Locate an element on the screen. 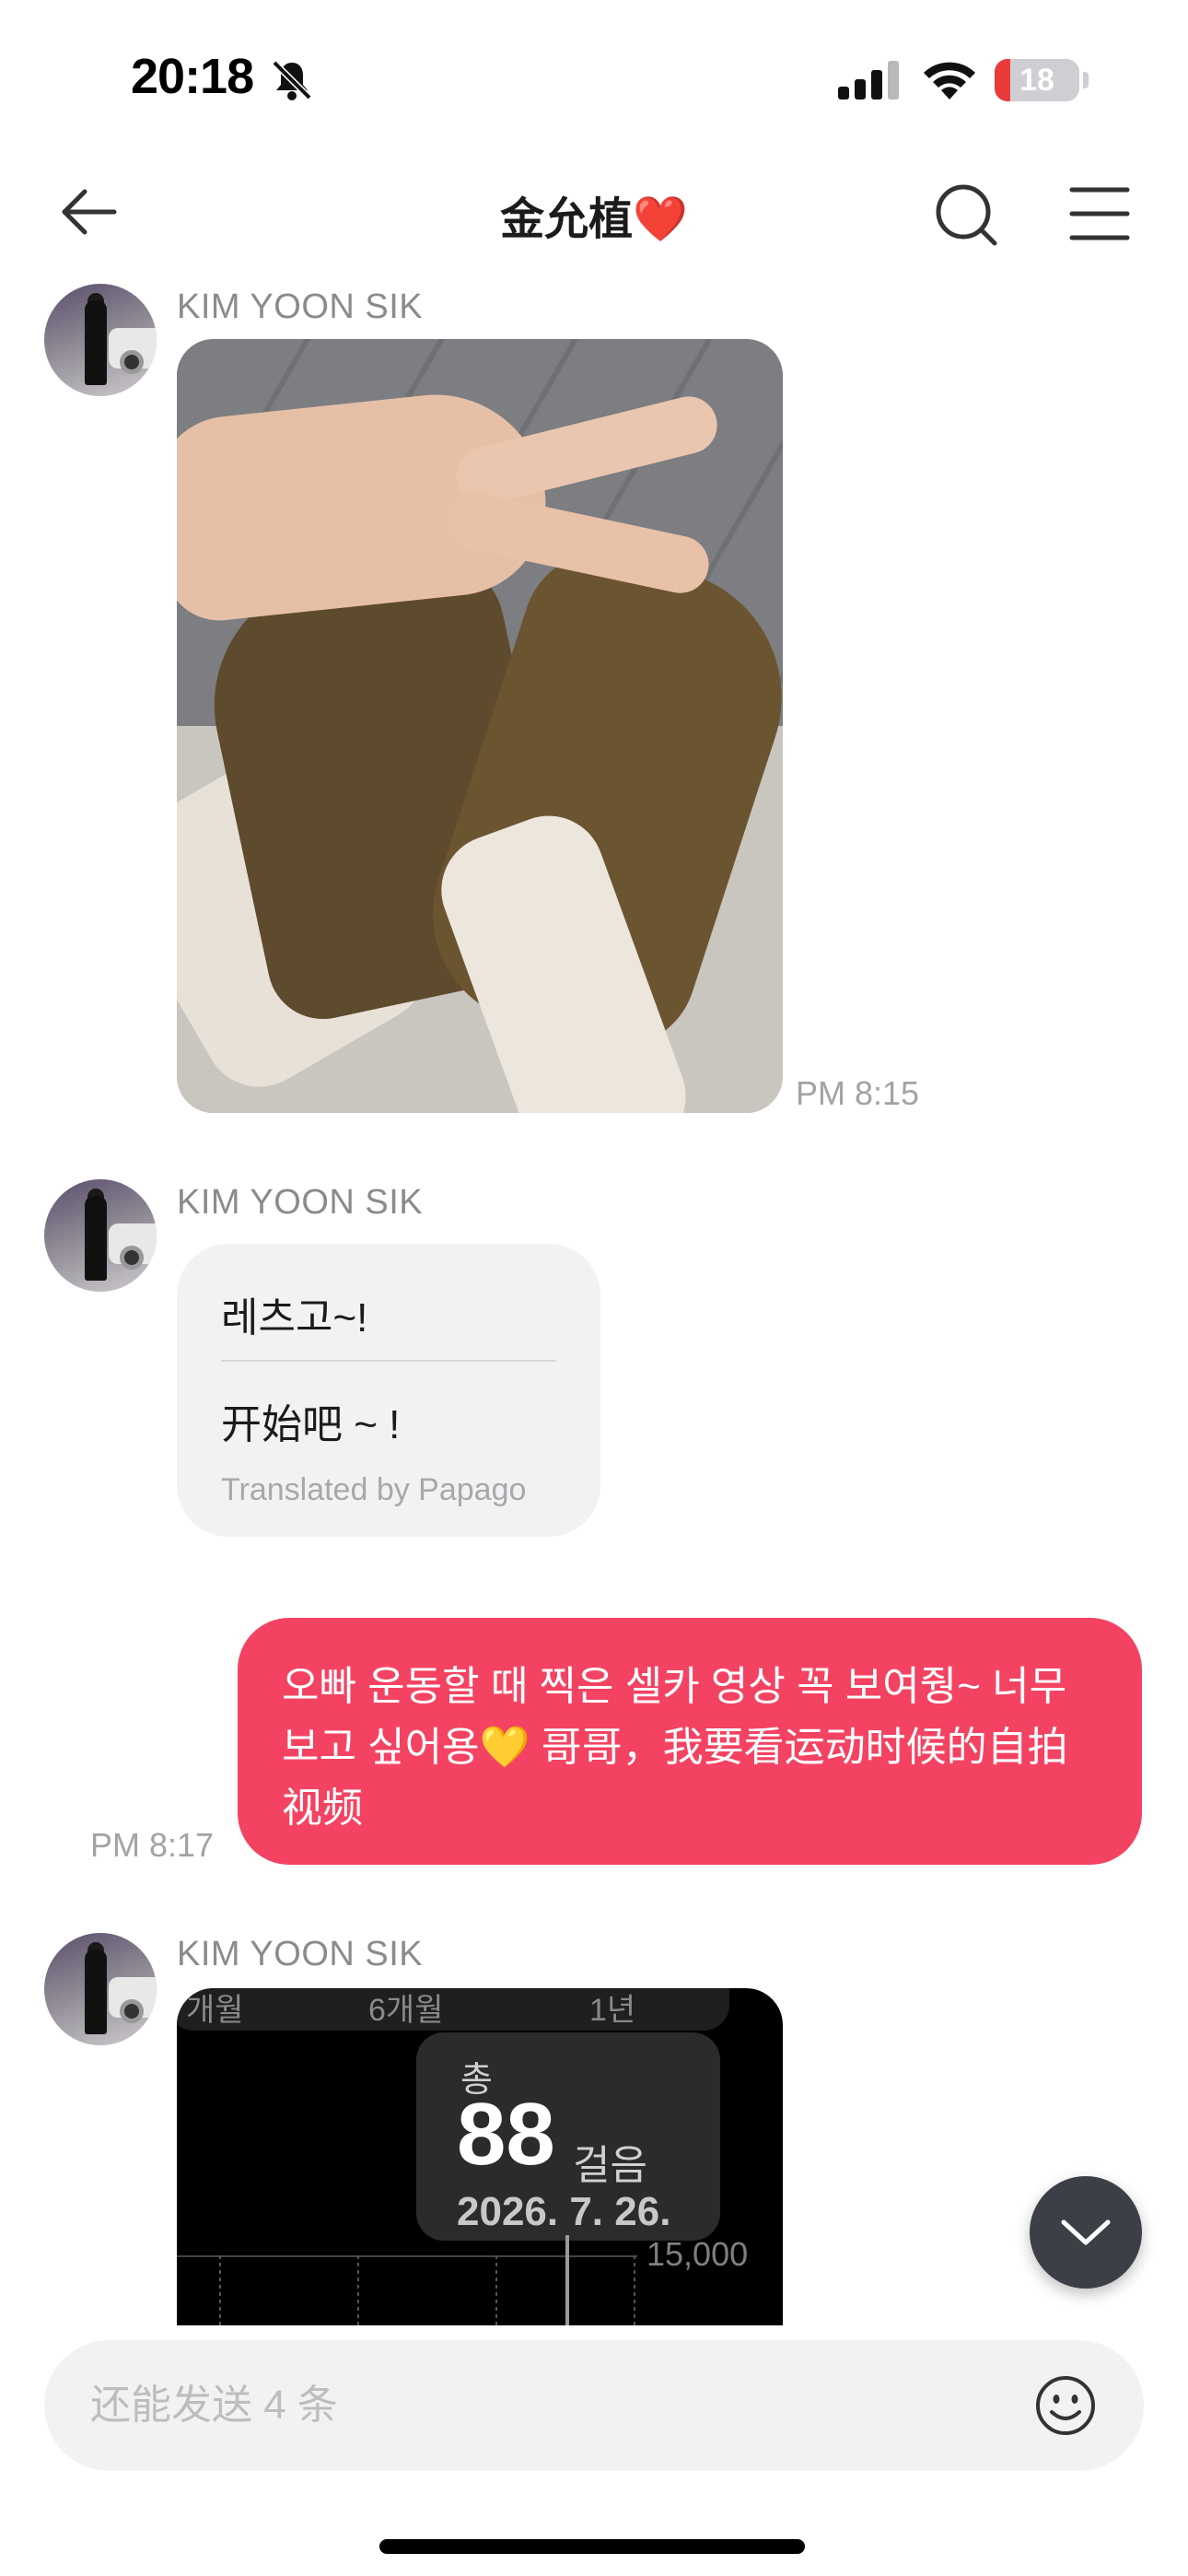  chart-cursor is located at coordinates (567, 2280).